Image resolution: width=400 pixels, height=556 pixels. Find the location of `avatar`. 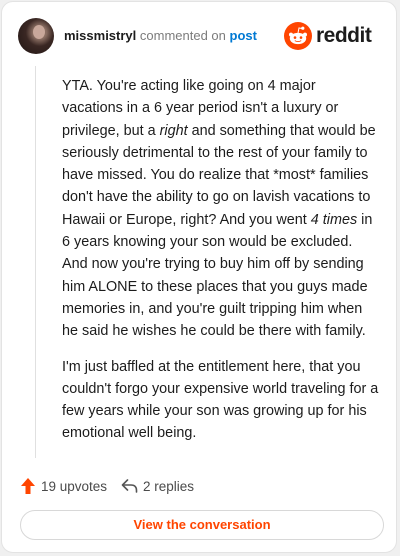

avatar is located at coordinates (36, 36).